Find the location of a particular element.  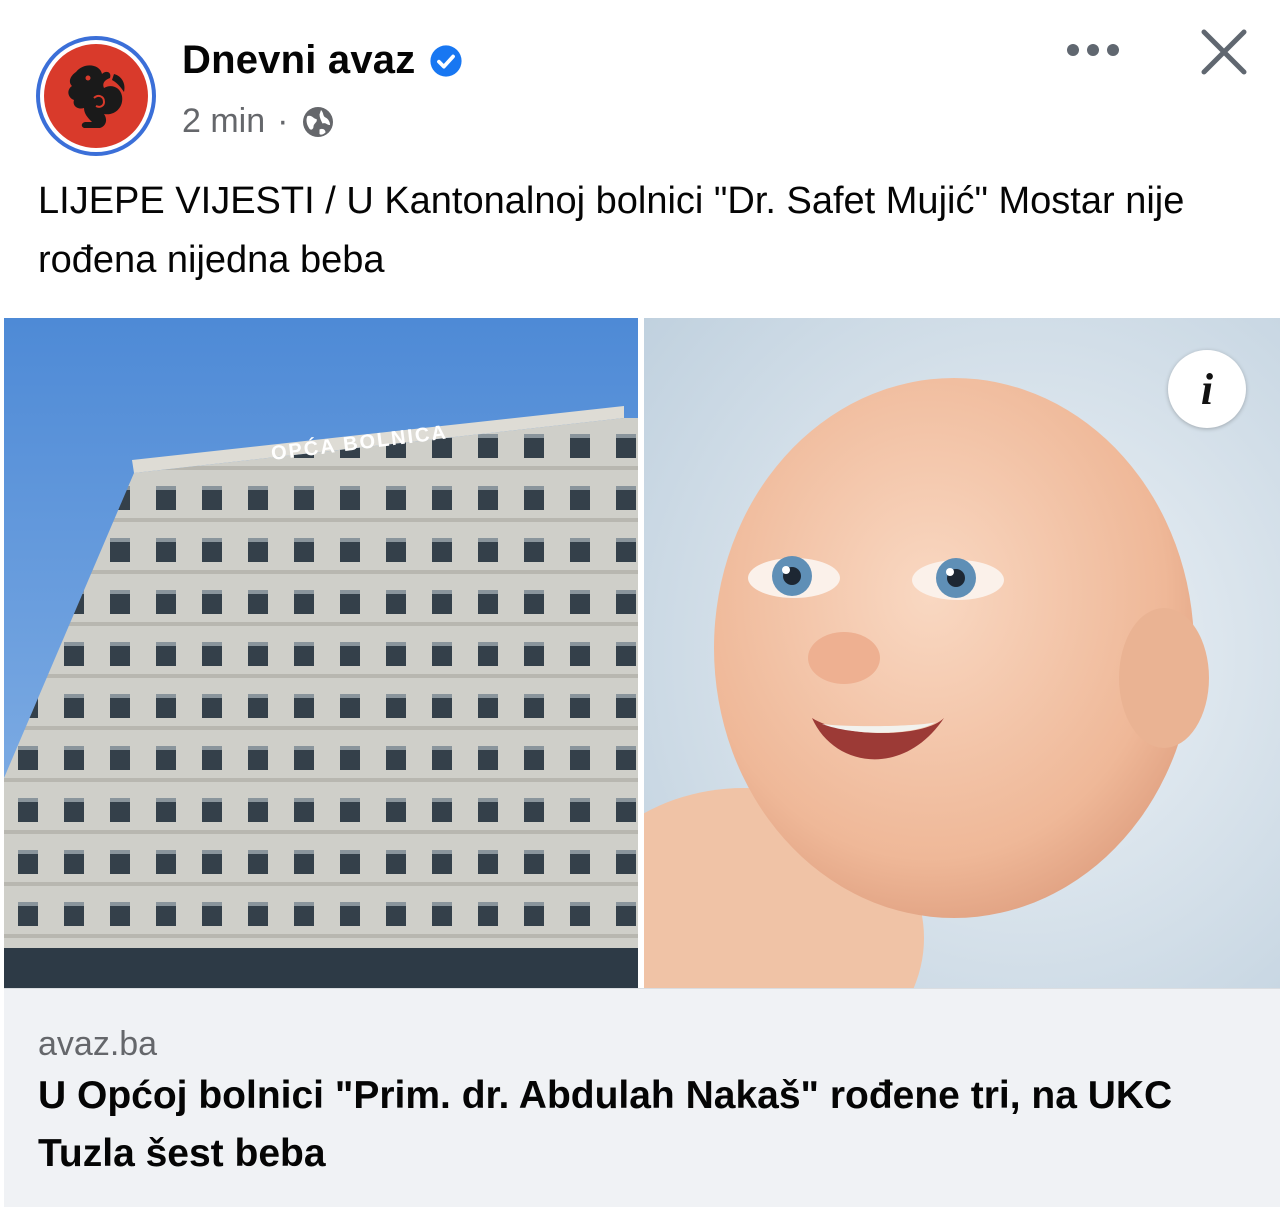

post-meta: 2 min · is located at coordinates (259, 121).